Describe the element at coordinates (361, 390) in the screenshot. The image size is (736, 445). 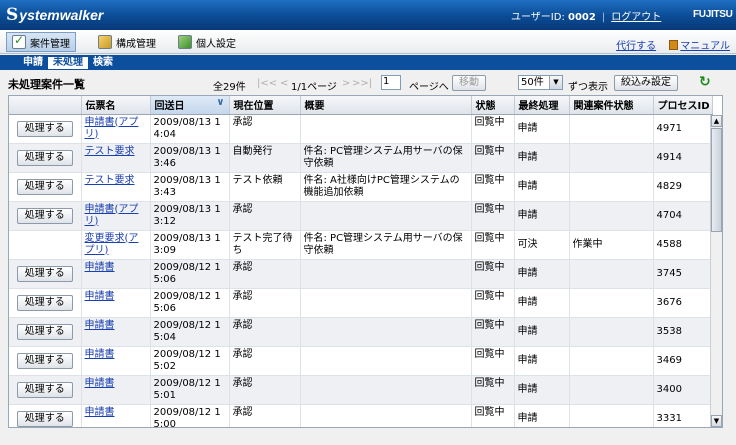
I see `table-row: 処理する 申請書 2009/08/12 1 5:01 承認 回覧中 申請 3400` at that location.